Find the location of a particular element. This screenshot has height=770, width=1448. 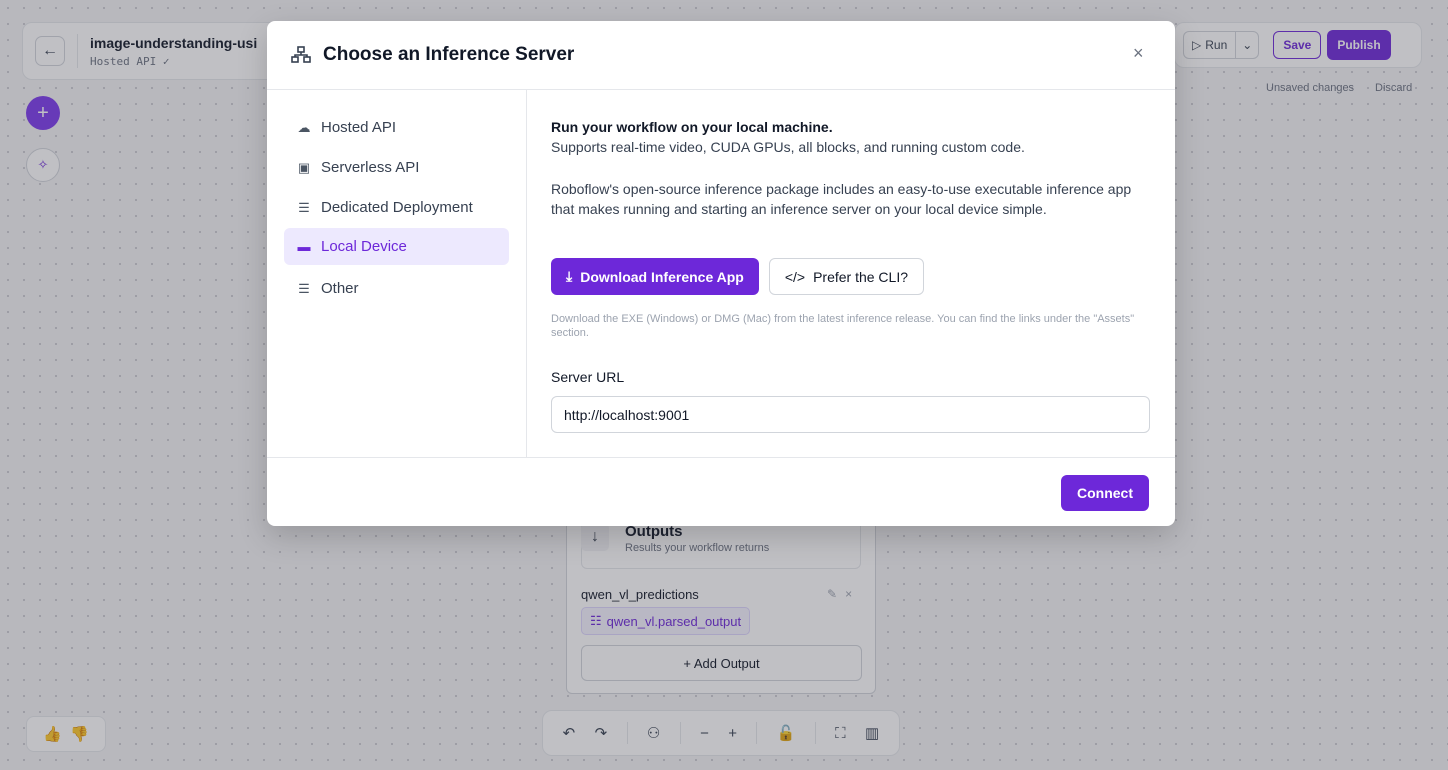

server-url-label: Server URL is located at coordinates (588, 377).